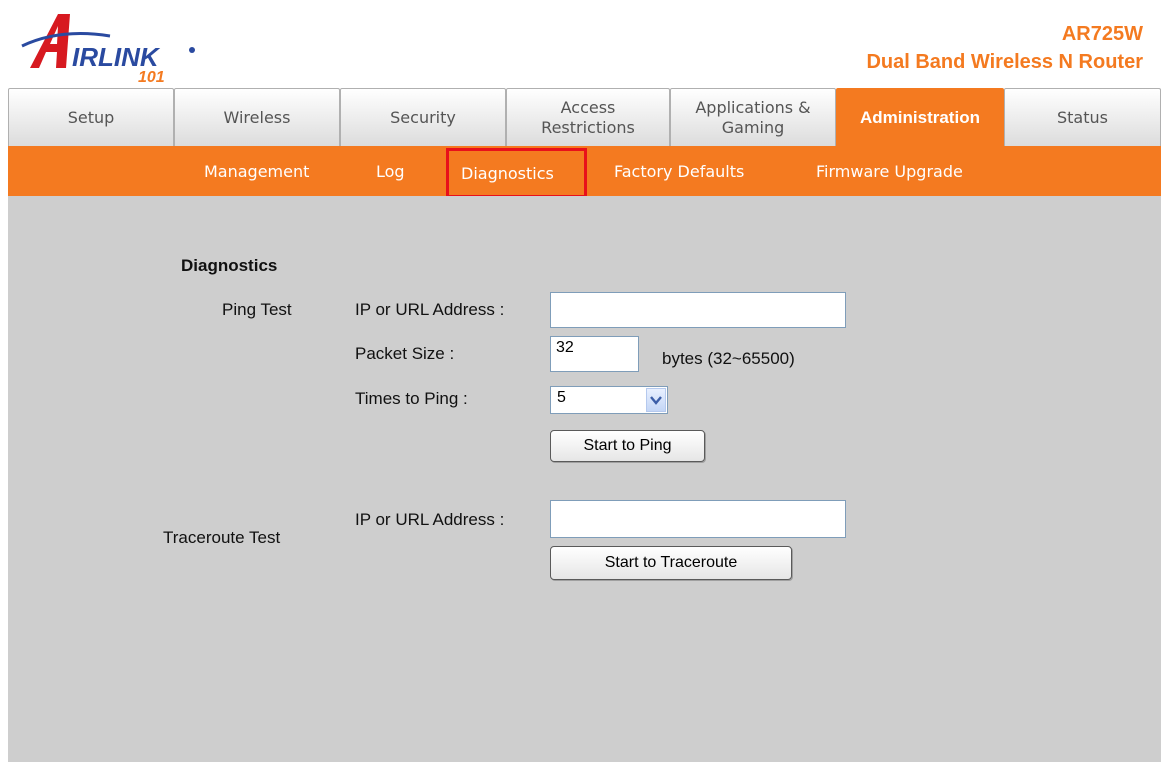 The image size is (1161, 762). What do you see at coordinates (116, 57) in the screenshot?
I see `svg-text: IRLINK` at bounding box center [116, 57].